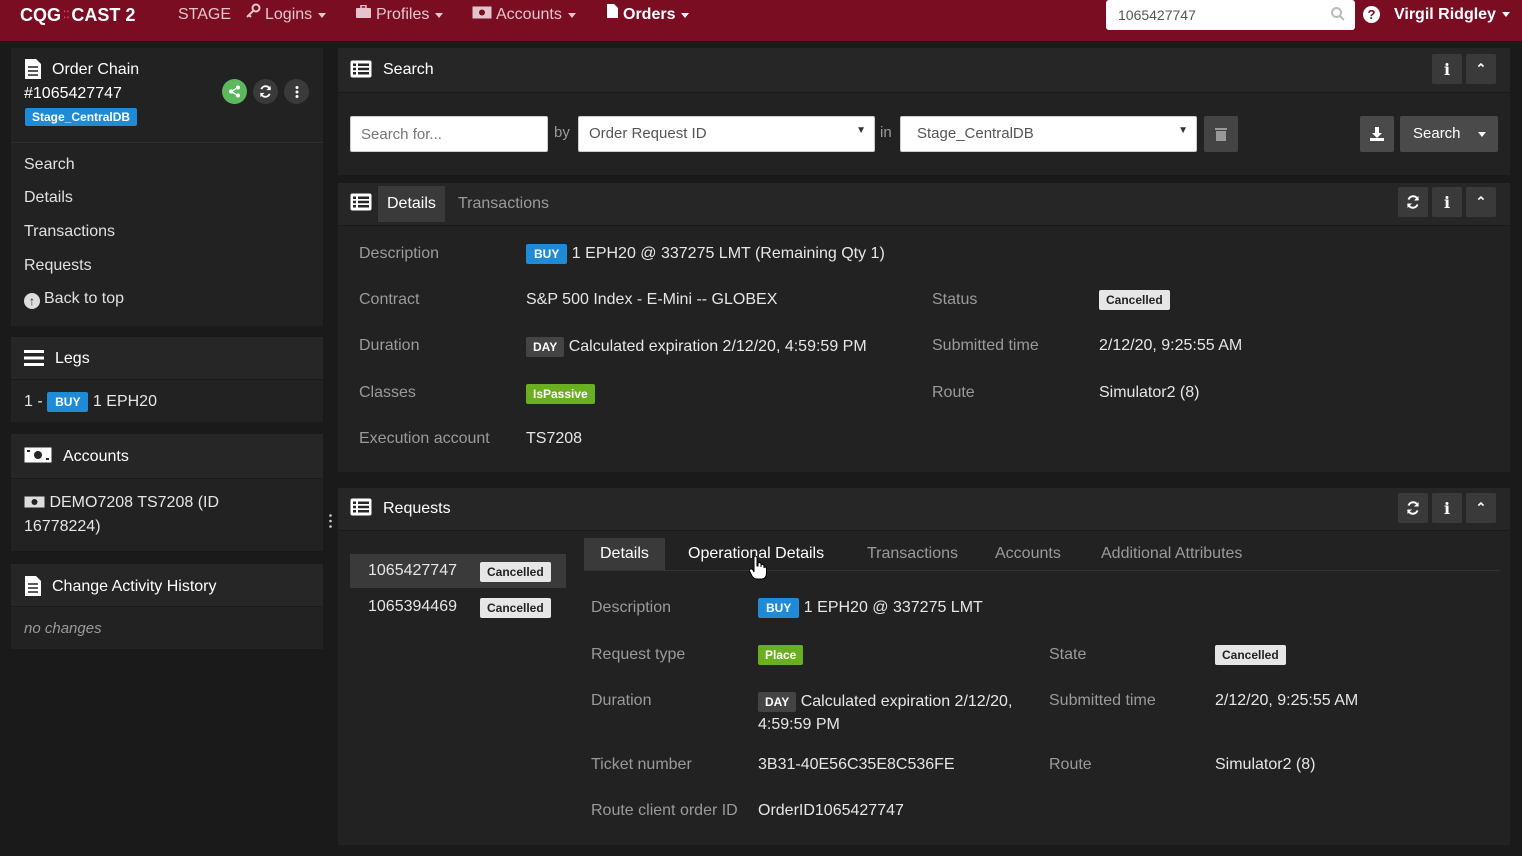  Describe the element at coordinates (63, 628) in the screenshot. I see `history-empty: no changes` at that location.